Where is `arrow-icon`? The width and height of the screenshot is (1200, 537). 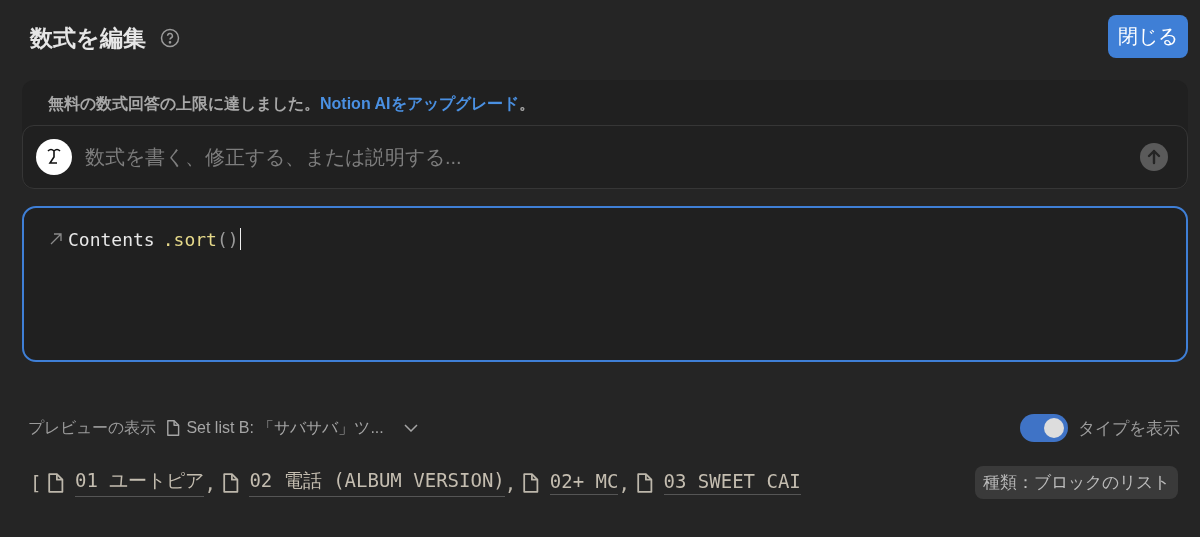
arrow-icon is located at coordinates (56, 239).